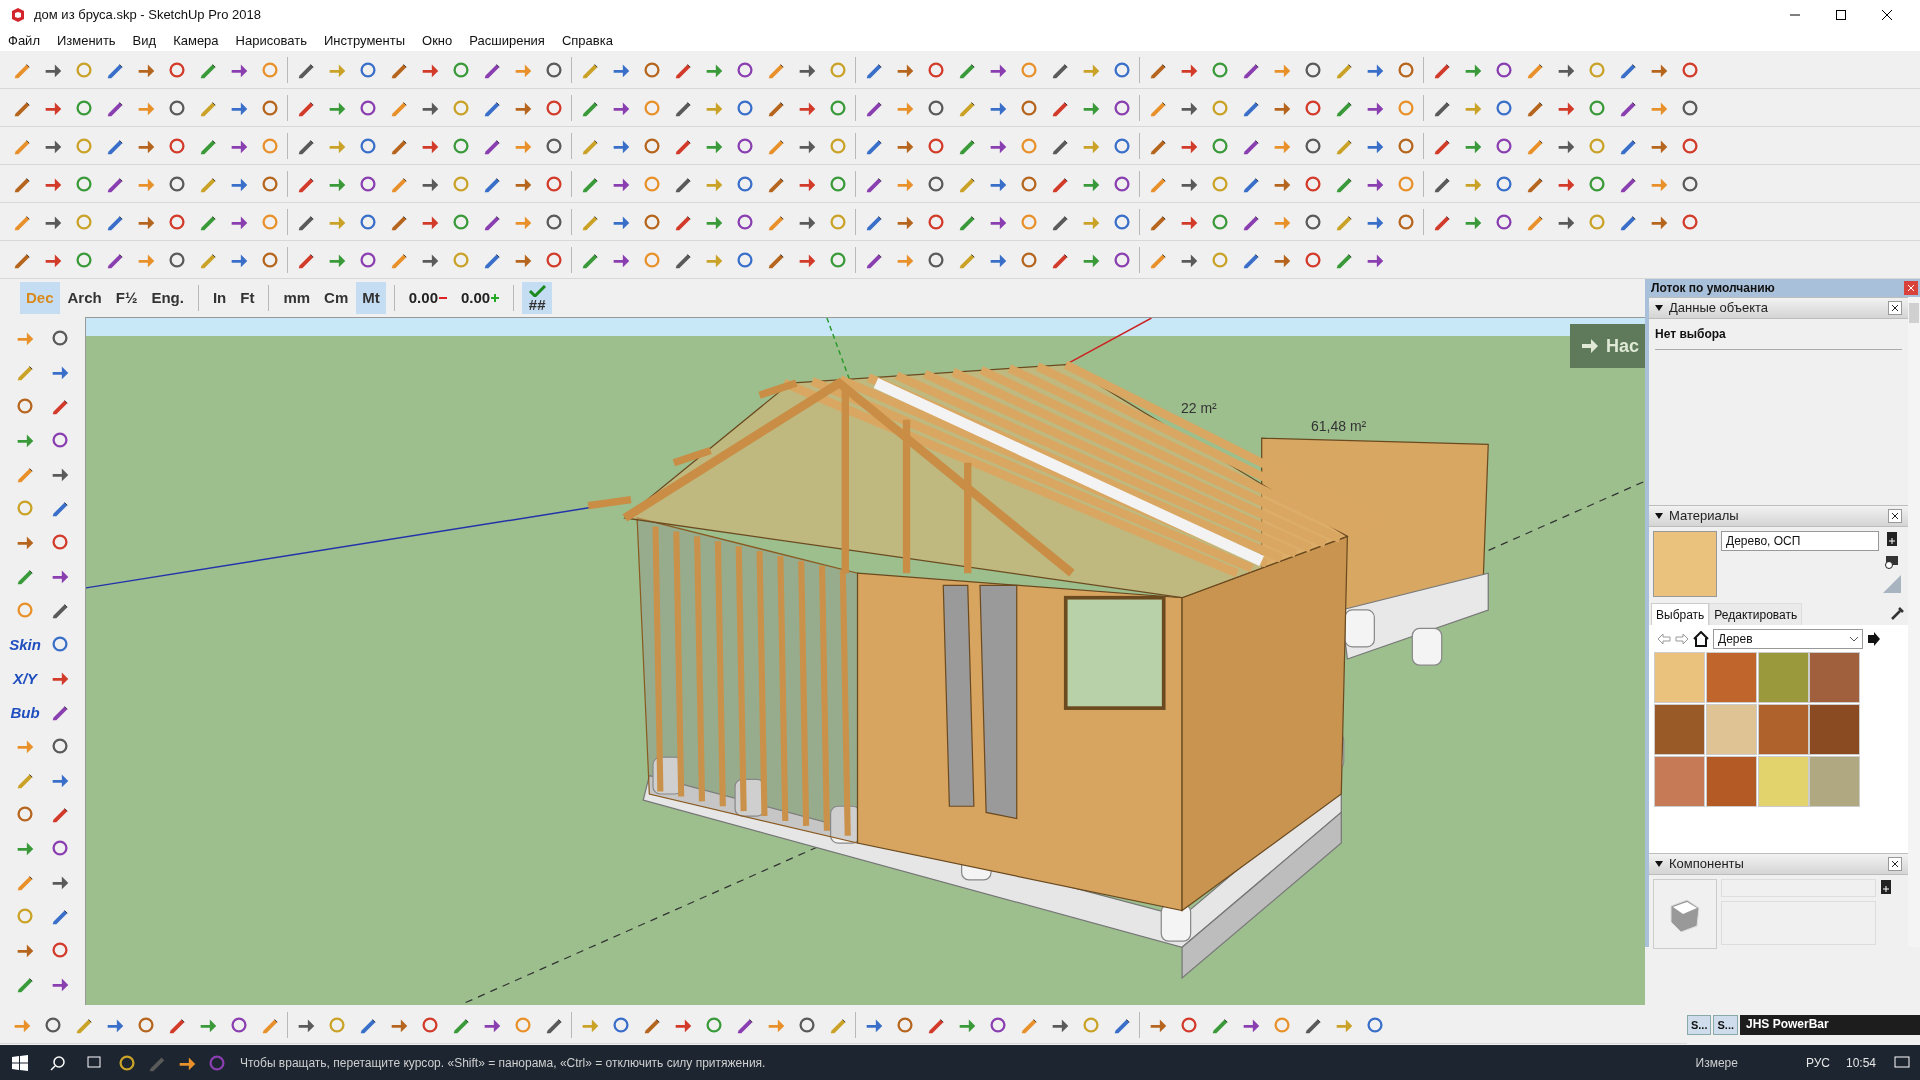 Image resolution: width=1920 pixels, height=1080 pixels. What do you see at coordinates (365, 40) in the screenshot?
I see `menu-item: Инструменты` at bounding box center [365, 40].